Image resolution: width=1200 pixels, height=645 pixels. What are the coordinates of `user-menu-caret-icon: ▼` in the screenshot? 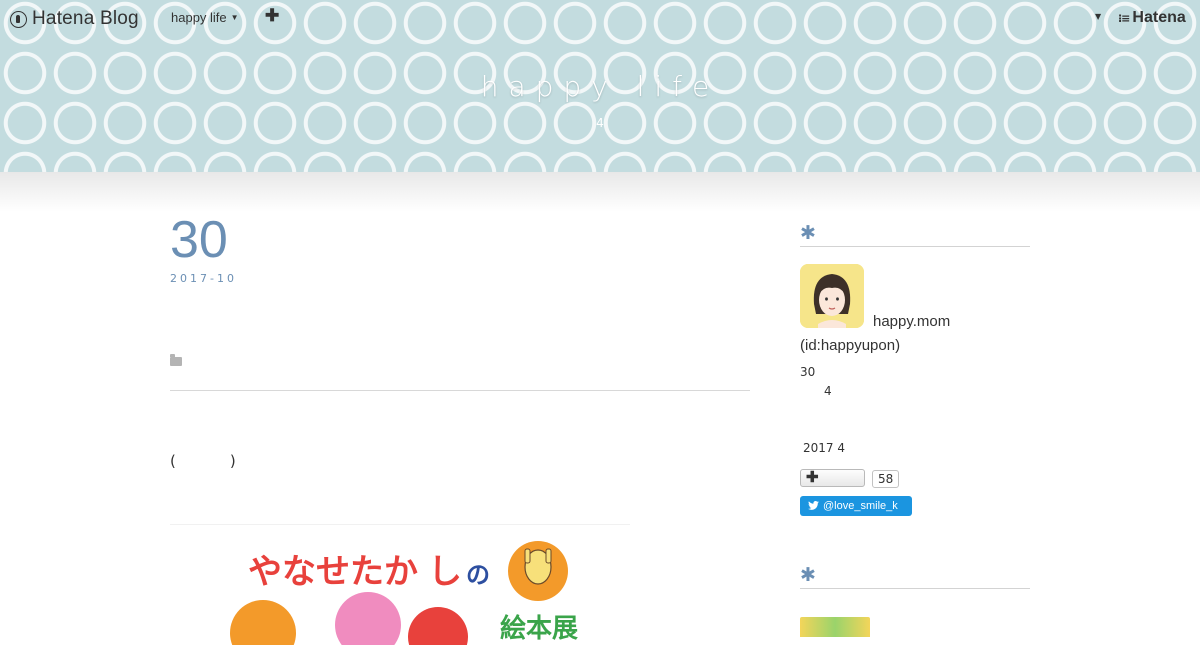 It's located at (1098, 16).